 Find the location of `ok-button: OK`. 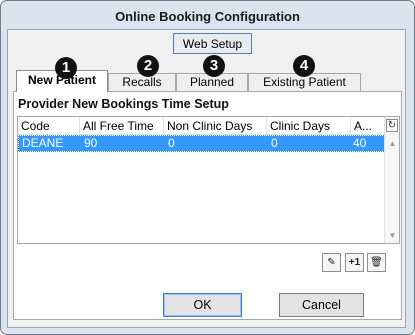

ok-button: OK is located at coordinates (202, 305).